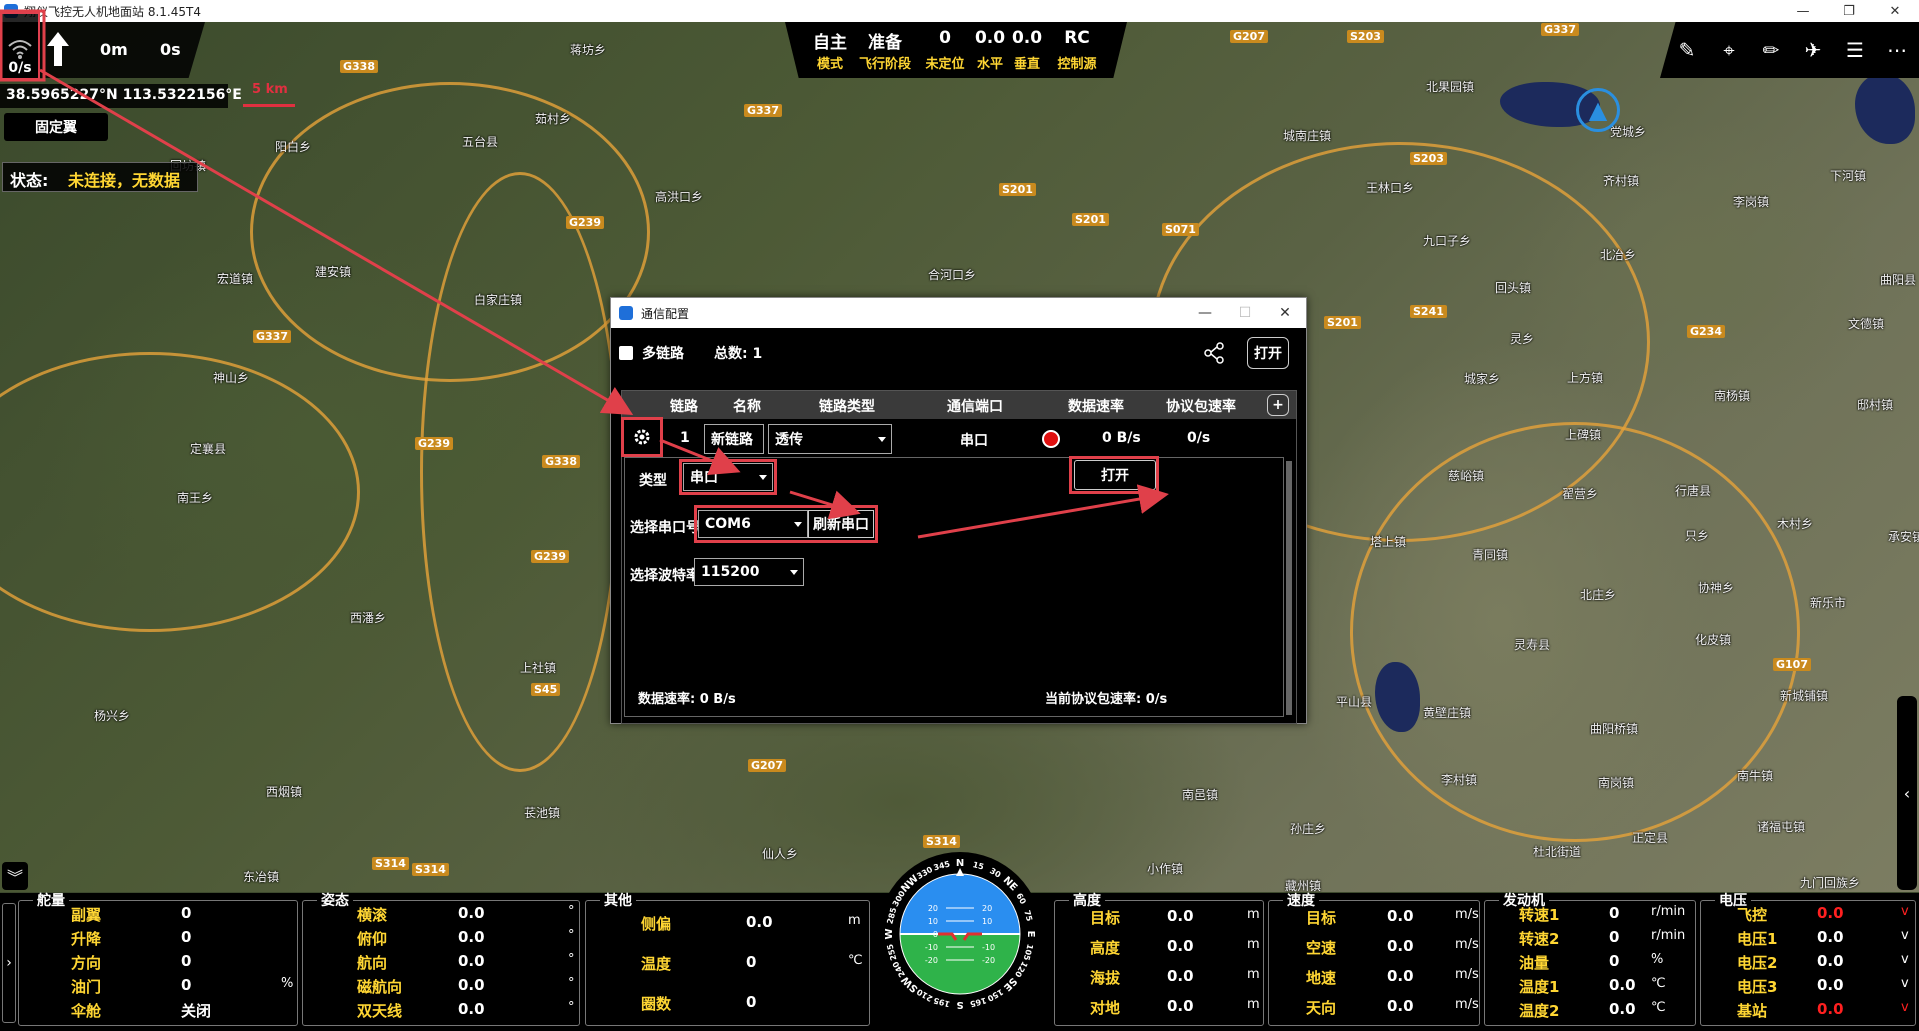  Describe the element at coordinates (1467, 944) in the screenshot. I see `telemetry-unit: m/s` at that location.